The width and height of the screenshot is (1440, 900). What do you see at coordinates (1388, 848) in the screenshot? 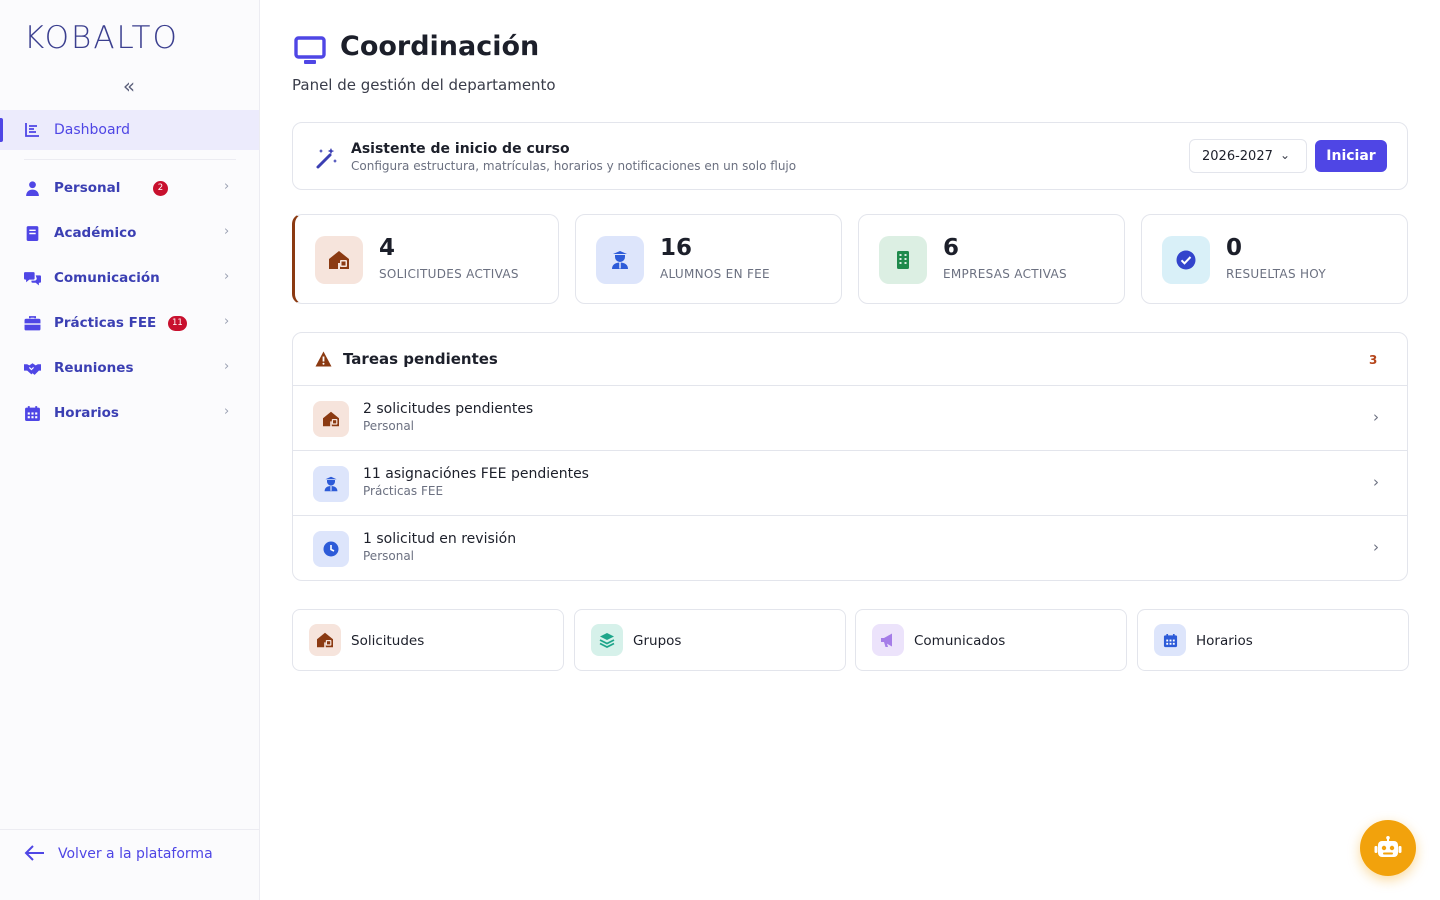
I see `assistant-bot-button` at bounding box center [1388, 848].